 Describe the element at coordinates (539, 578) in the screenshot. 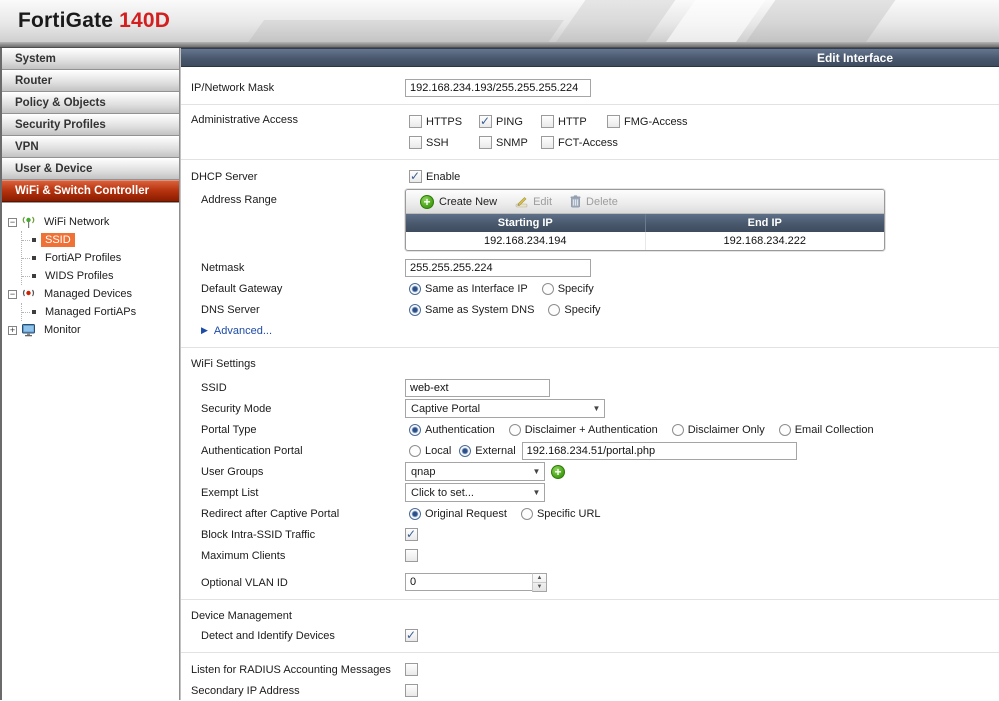

I see `spinner-up-icon: ▲` at that location.